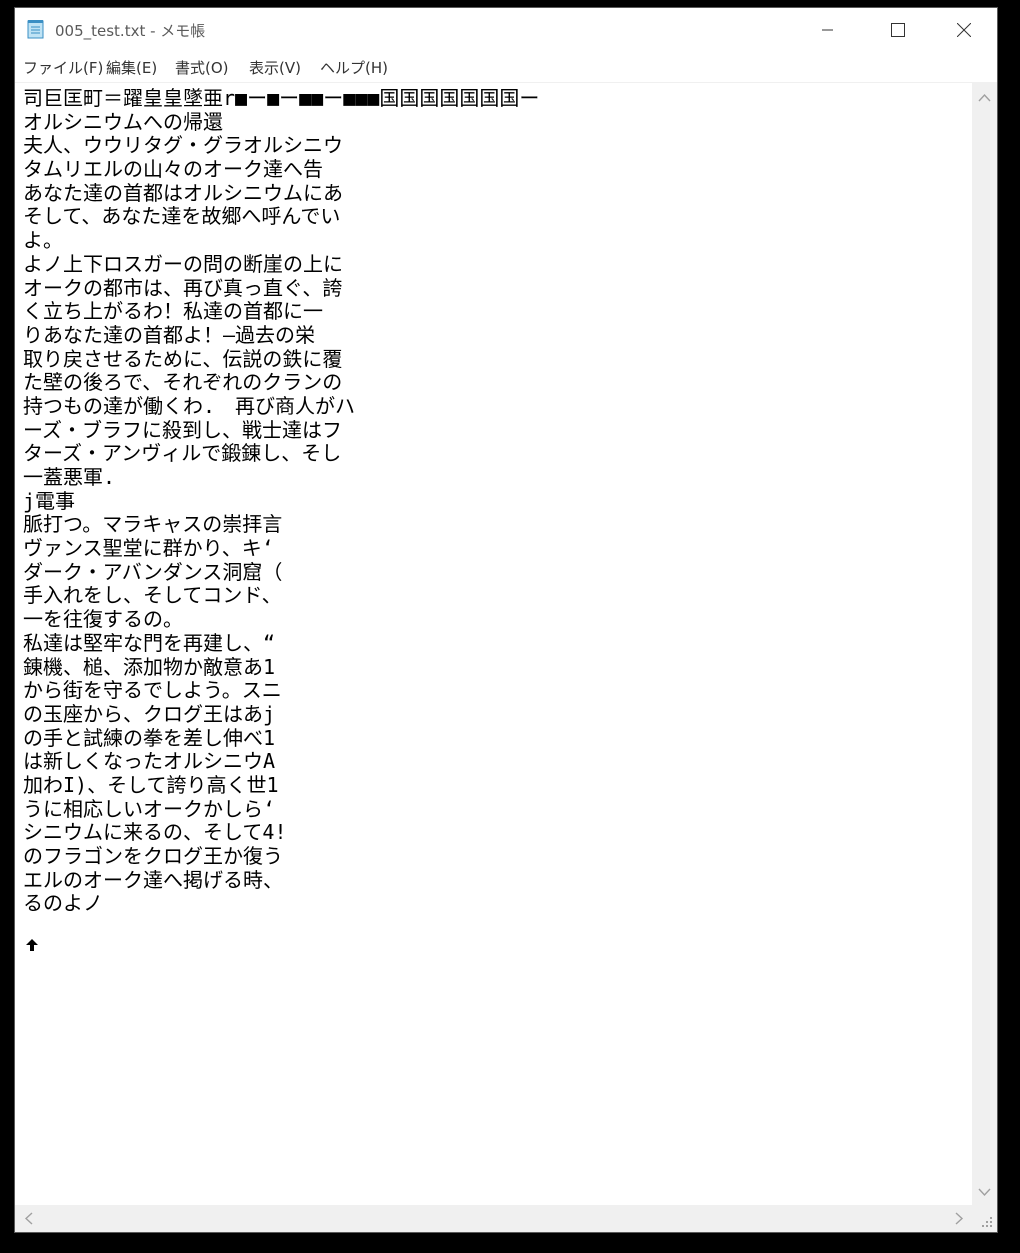 The width and height of the screenshot is (1020, 1253). I want to click on minimize-icon, so click(827, 30).